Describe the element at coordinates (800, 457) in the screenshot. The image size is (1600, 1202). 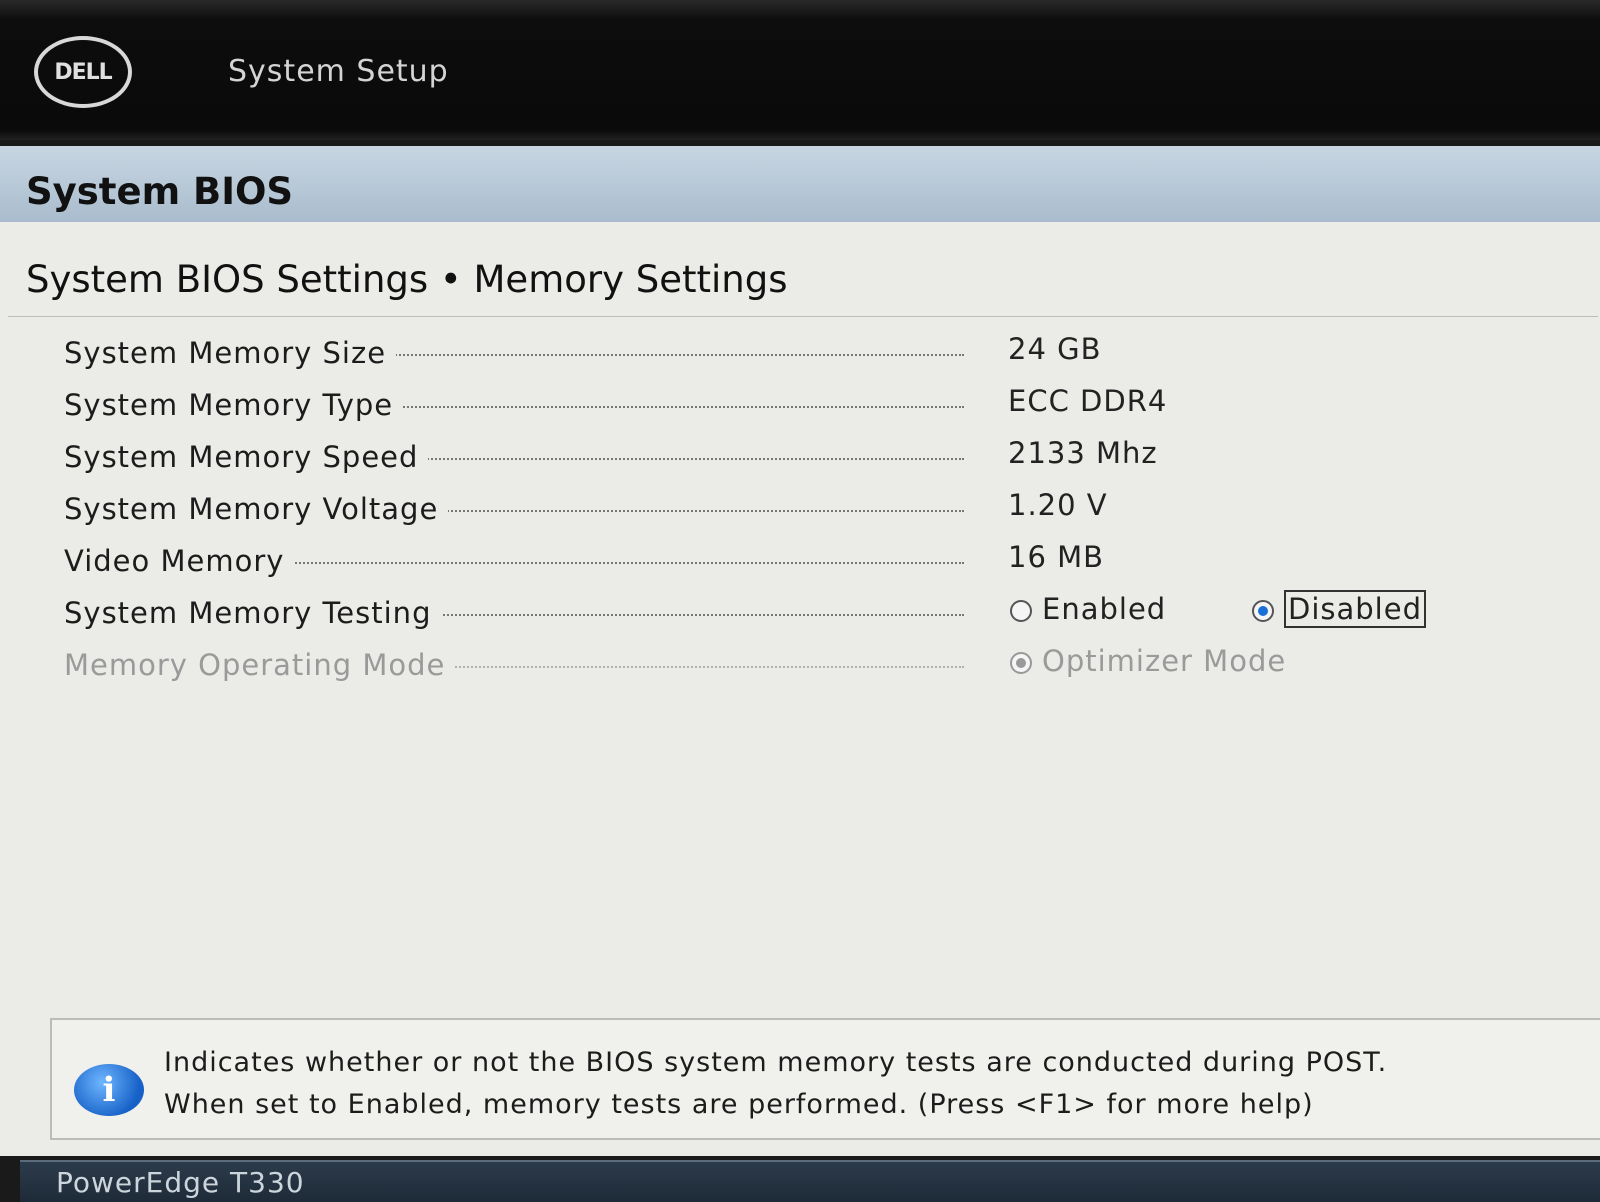
I see `setting-row-memory-speed: System Memory Speed 2133 Mhz` at that location.